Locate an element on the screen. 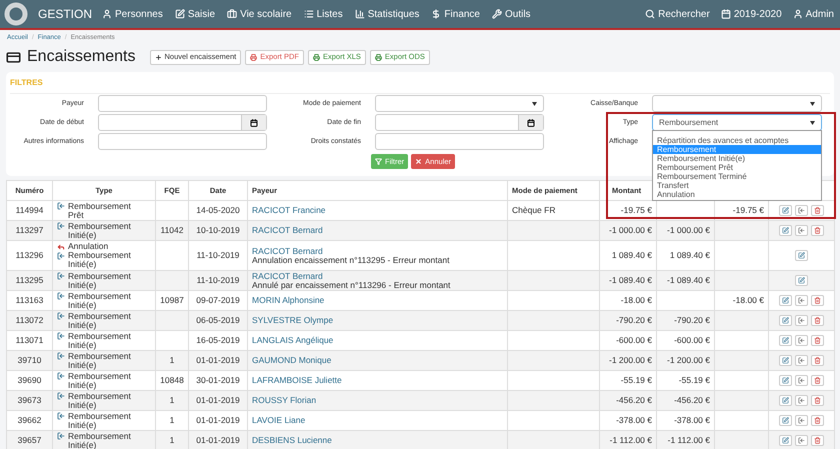 The image size is (840, 449). brand-name: GESTION is located at coordinates (65, 14).